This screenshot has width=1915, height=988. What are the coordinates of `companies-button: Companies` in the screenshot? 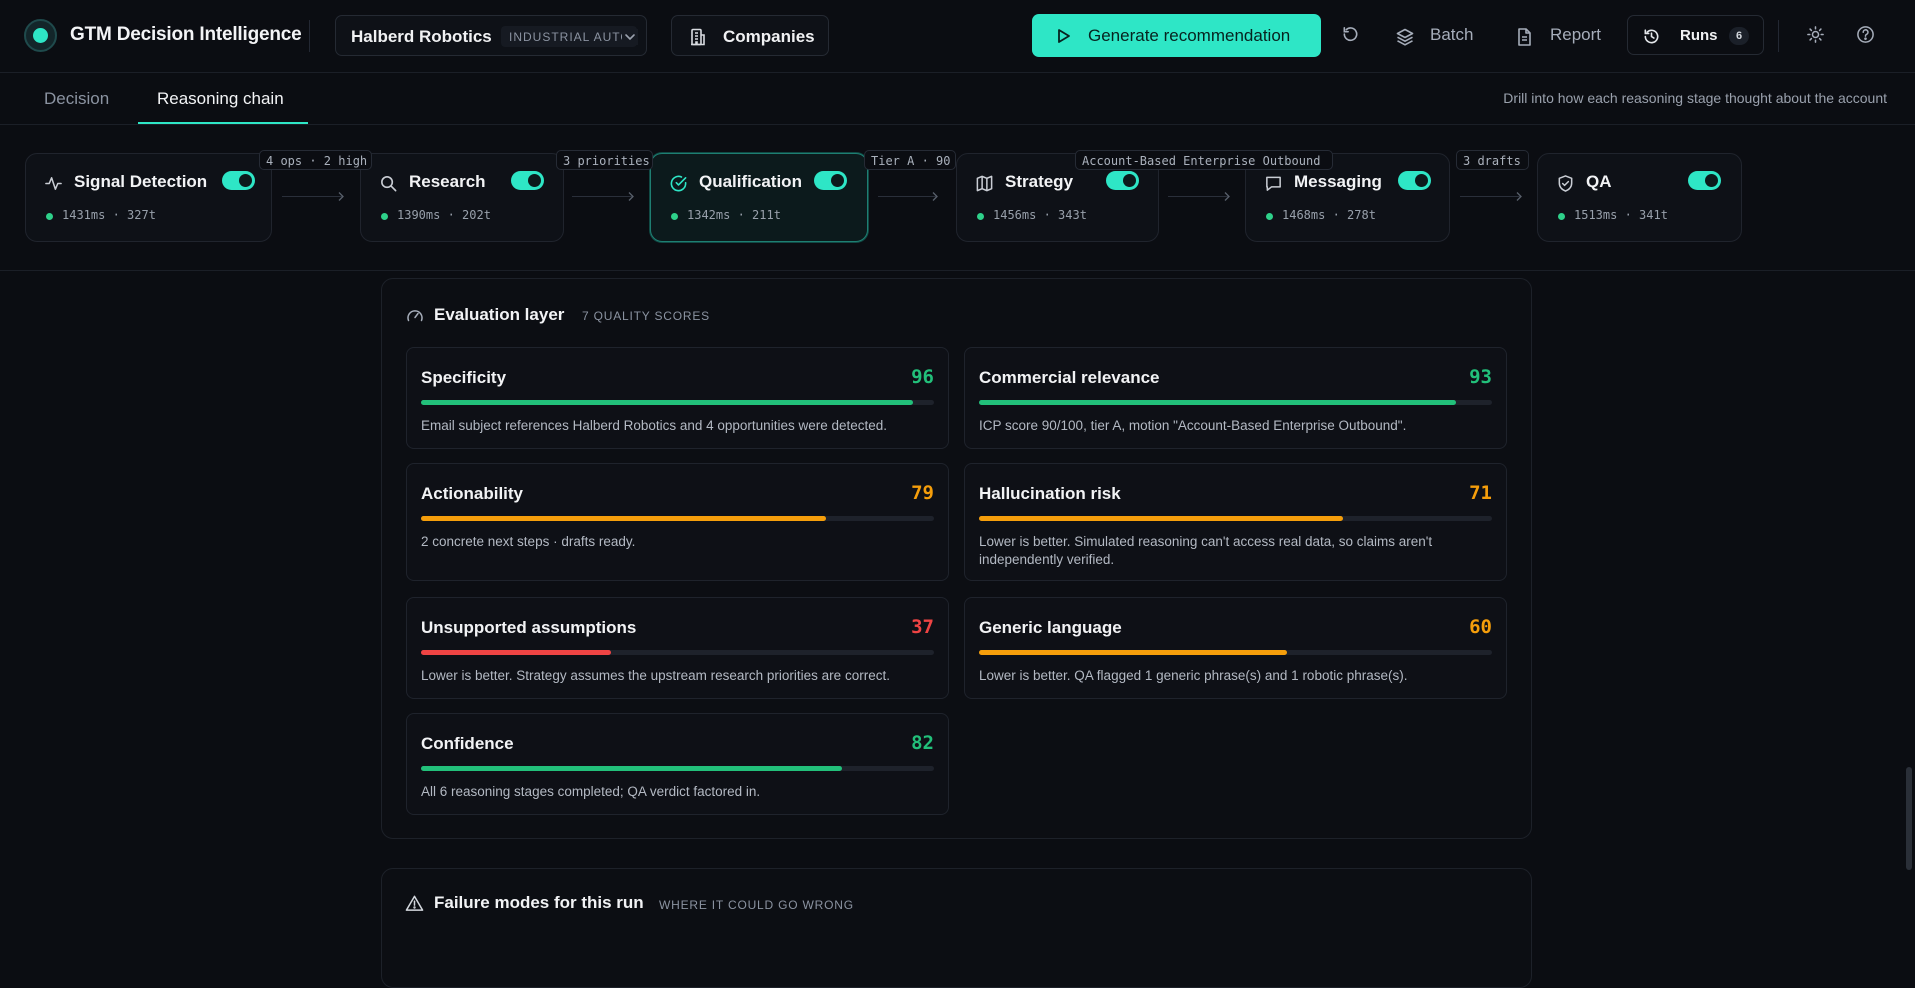 It's located at (750, 35).